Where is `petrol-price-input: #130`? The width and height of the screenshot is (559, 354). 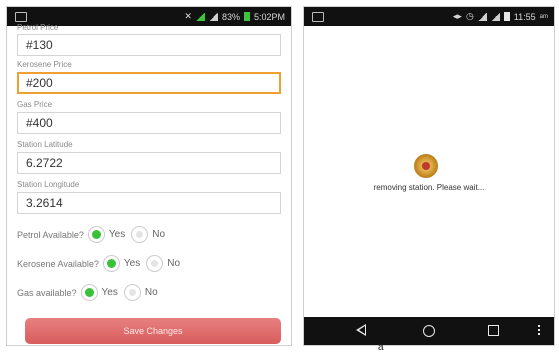 petrol-price-input: #130 is located at coordinates (149, 45).